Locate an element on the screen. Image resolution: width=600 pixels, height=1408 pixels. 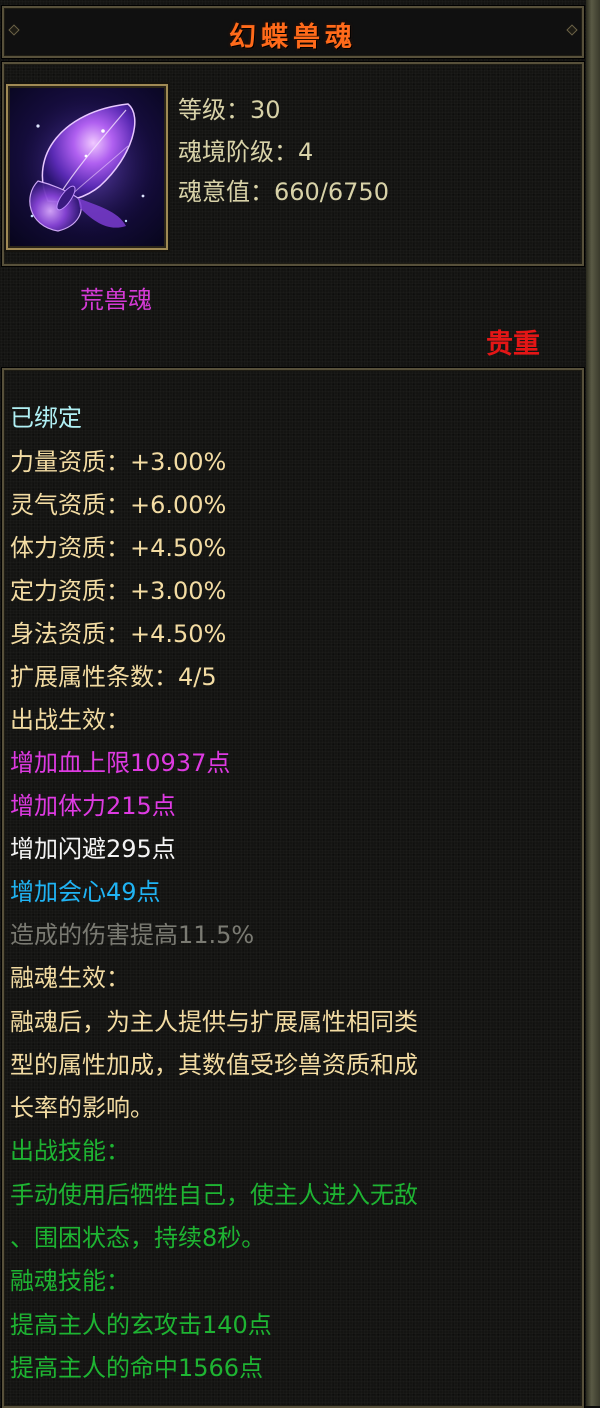
item-title: 幻蝶兽魂 is located at coordinates (293, 37).